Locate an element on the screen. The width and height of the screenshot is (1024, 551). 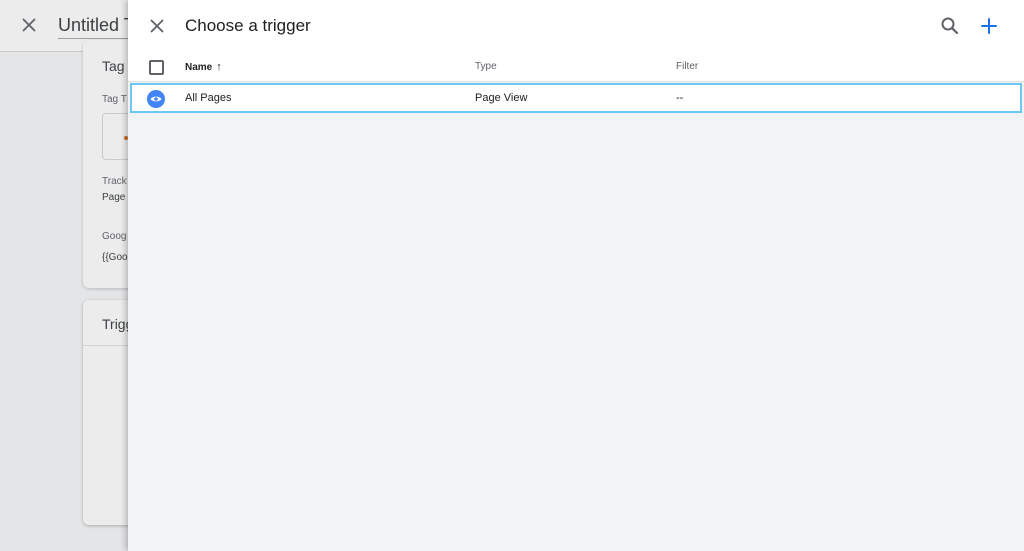
search-button is located at coordinates (950, 26).